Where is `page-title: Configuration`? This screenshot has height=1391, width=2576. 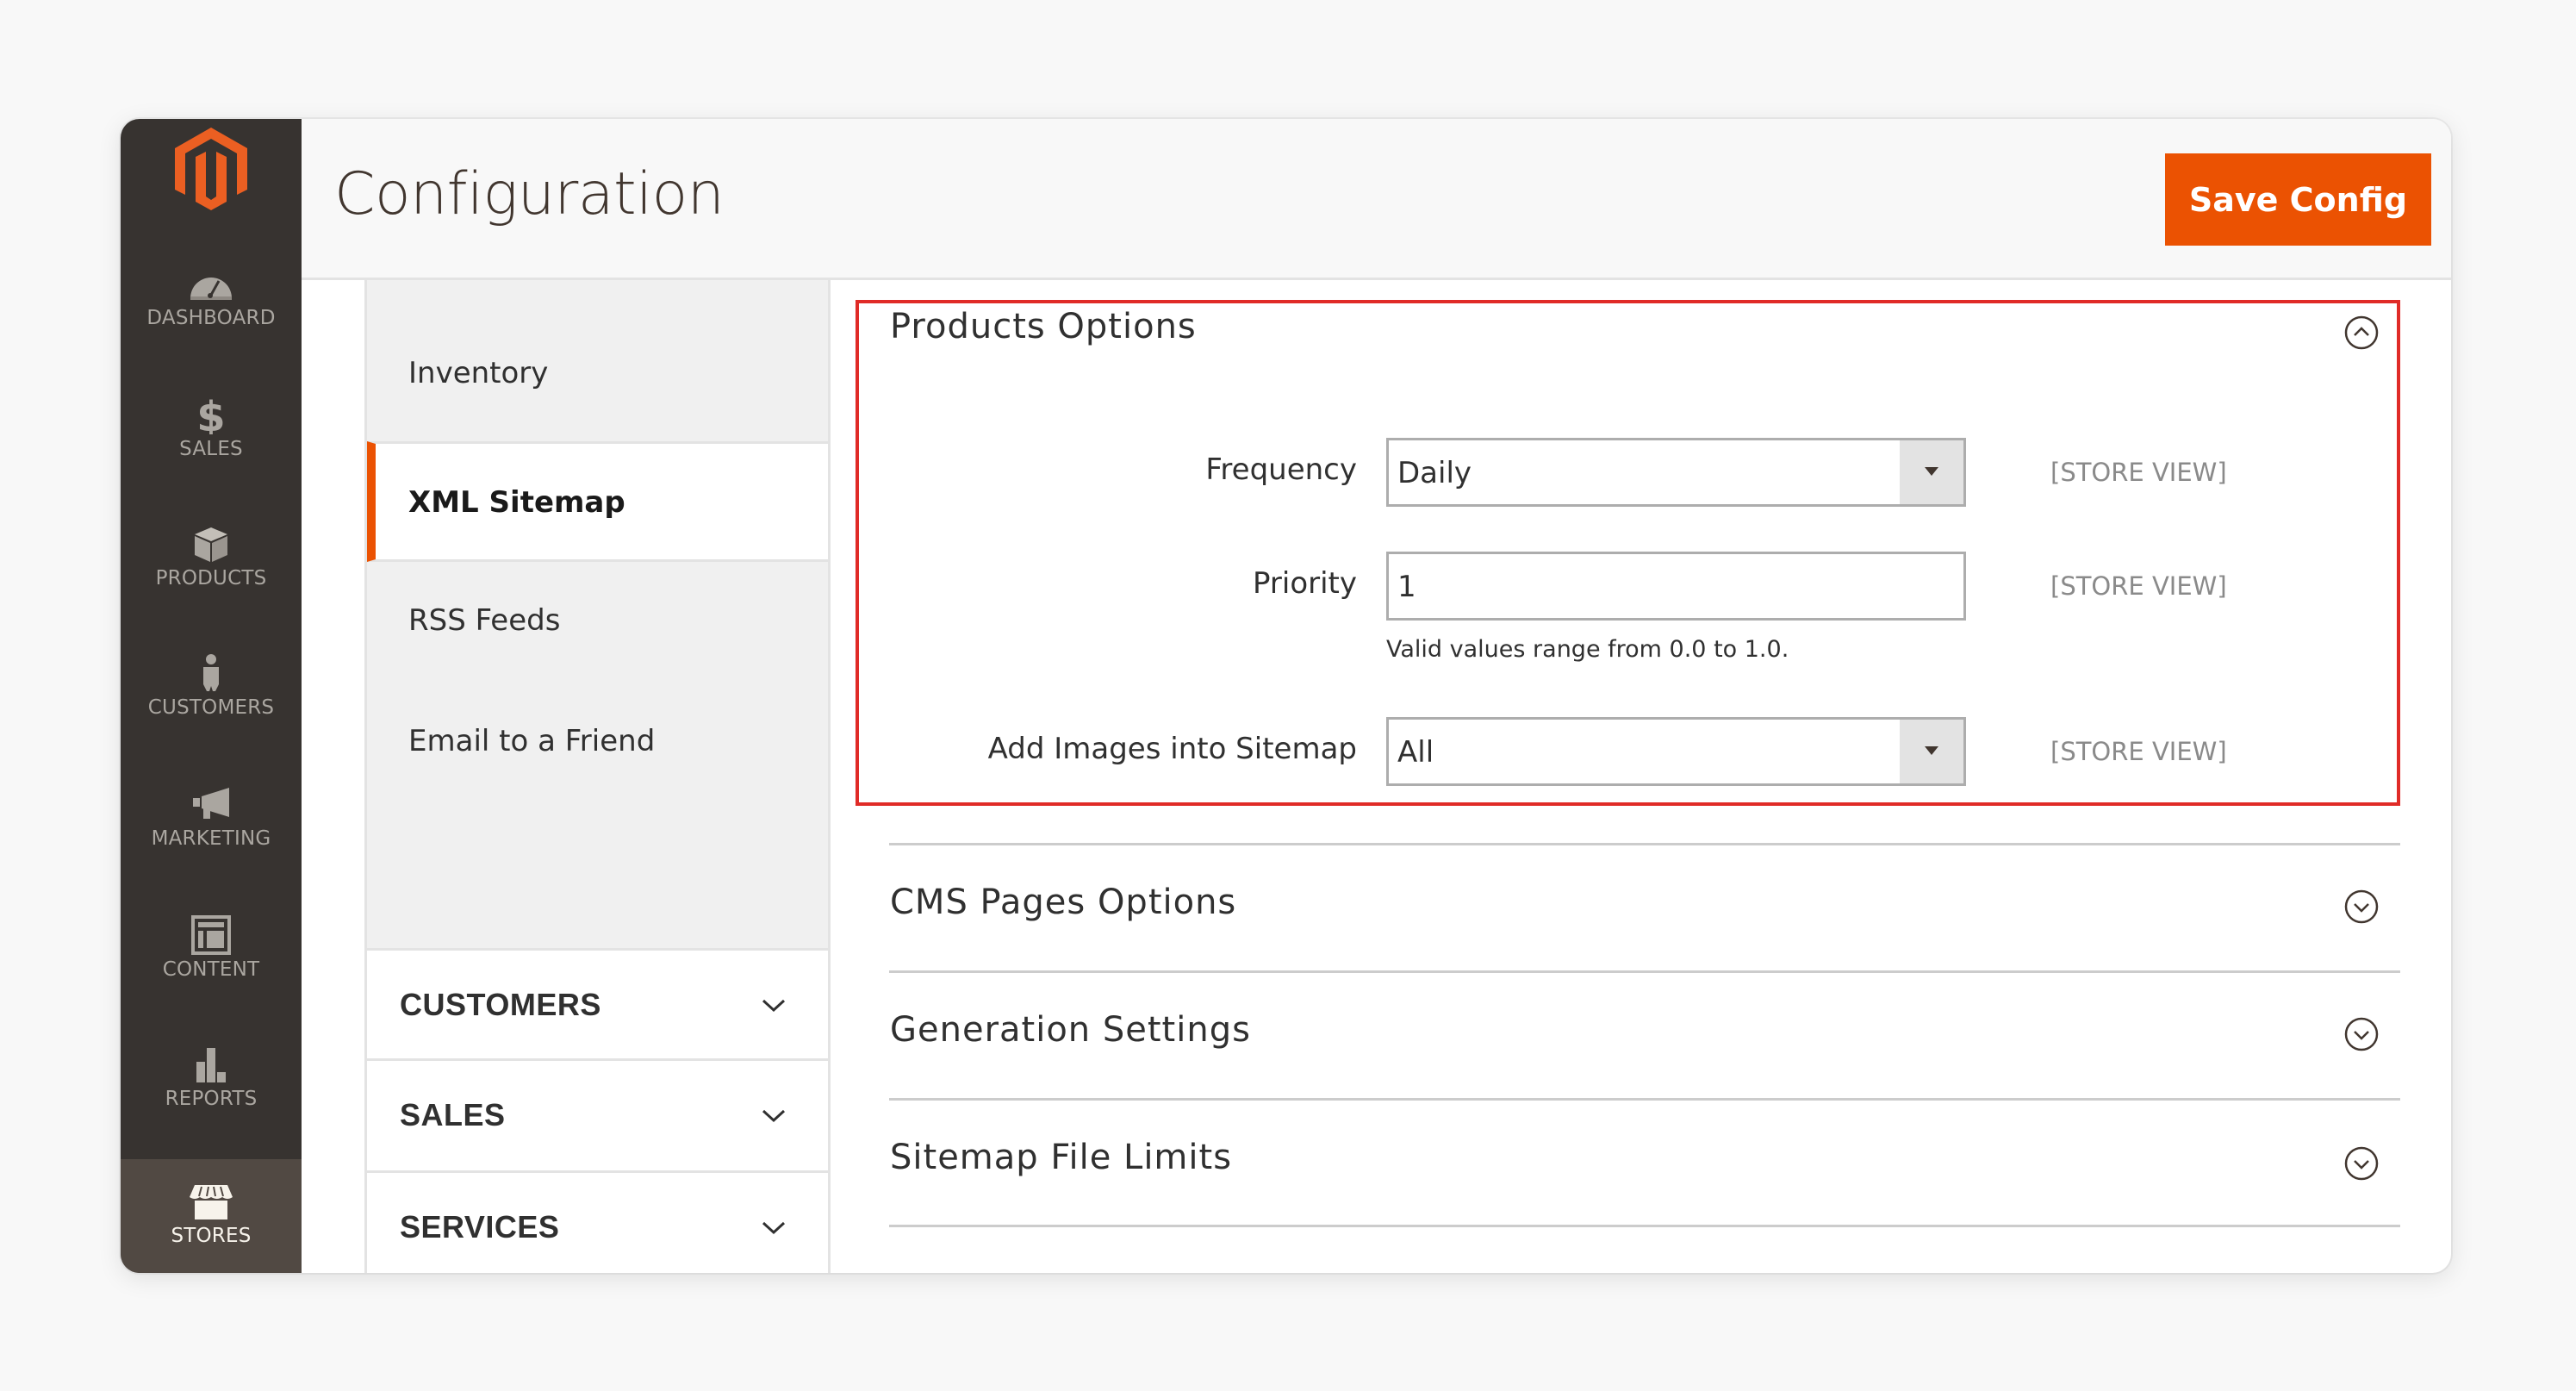
page-title: Configuration is located at coordinates (530, 194).